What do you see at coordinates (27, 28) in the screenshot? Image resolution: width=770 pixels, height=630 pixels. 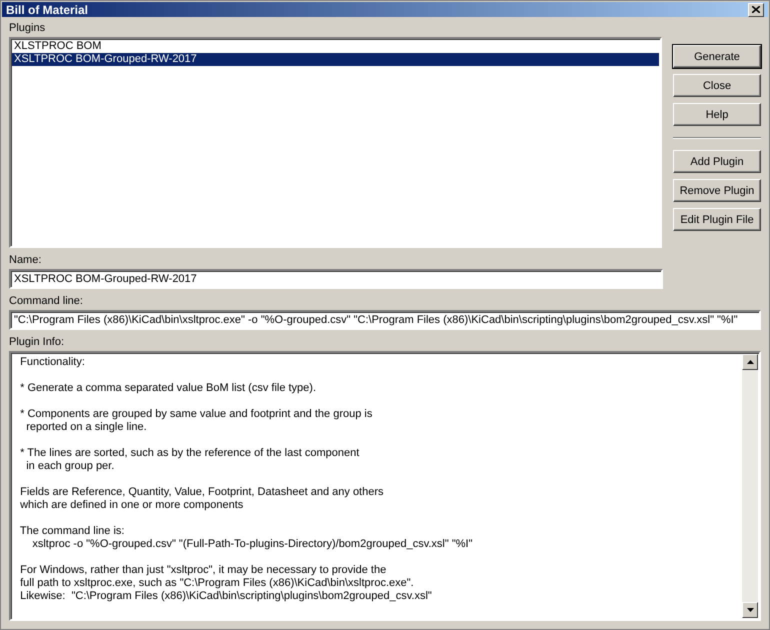 I see `plugins-label: Plugins` at bounding box center [27, 28].